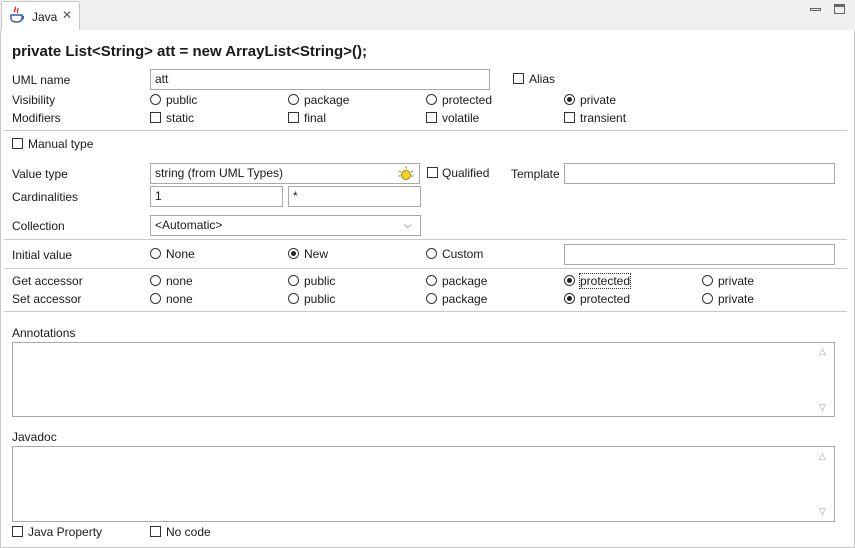 This screenshot has width=855, height=548. Describe the element at coordinates (320, 79) in the screenshot. I see `uml-name-input: att` at that location.